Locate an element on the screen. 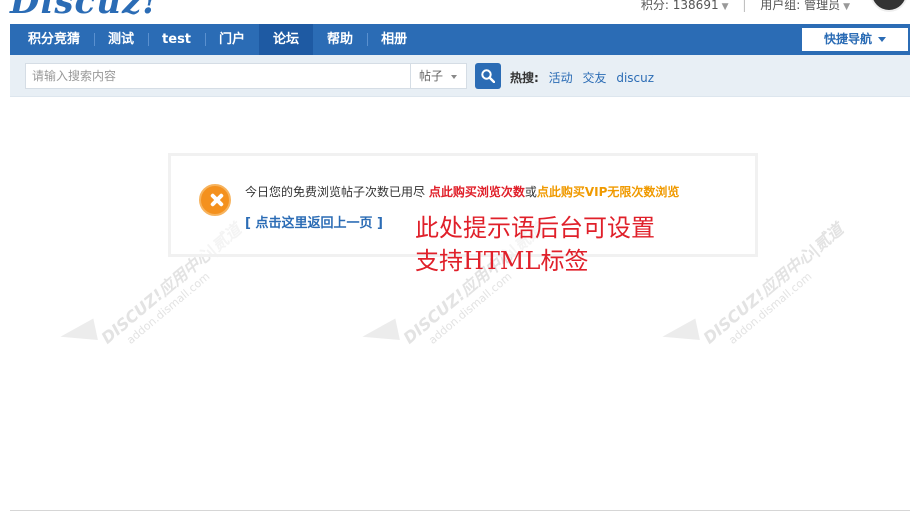 Image resolution: width=910 pixels, height=514 pixels. hot-keyword: 交友 is located at coordinates (594, 78).